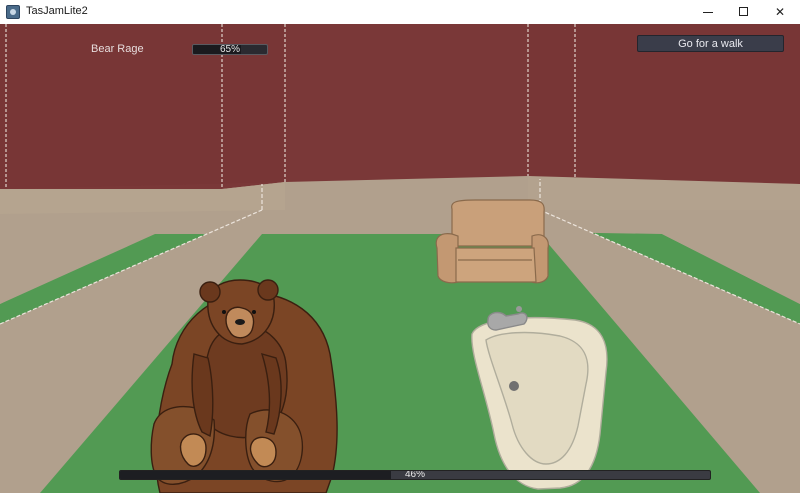  What do you see at coordinates (13, 12) in the screenshot?
I see `app-icon` at bounding box center [13, 12].